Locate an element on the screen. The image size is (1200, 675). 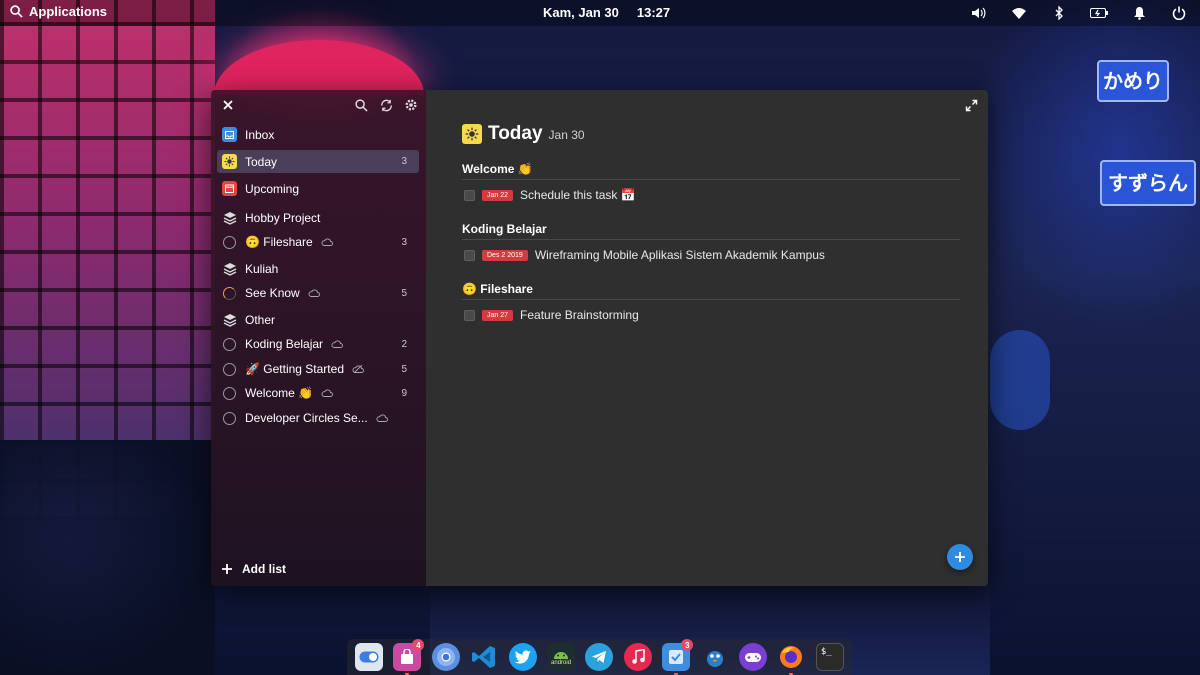
telegram-icon is located at coordinates (599, 657).